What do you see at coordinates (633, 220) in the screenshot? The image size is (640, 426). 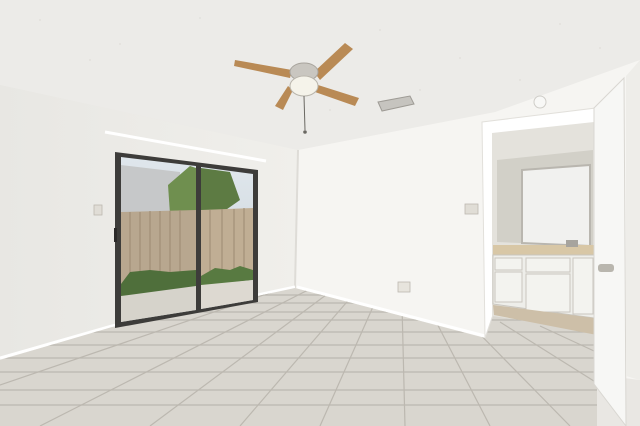 I see `right-wall` at bounding box center [633, 220].